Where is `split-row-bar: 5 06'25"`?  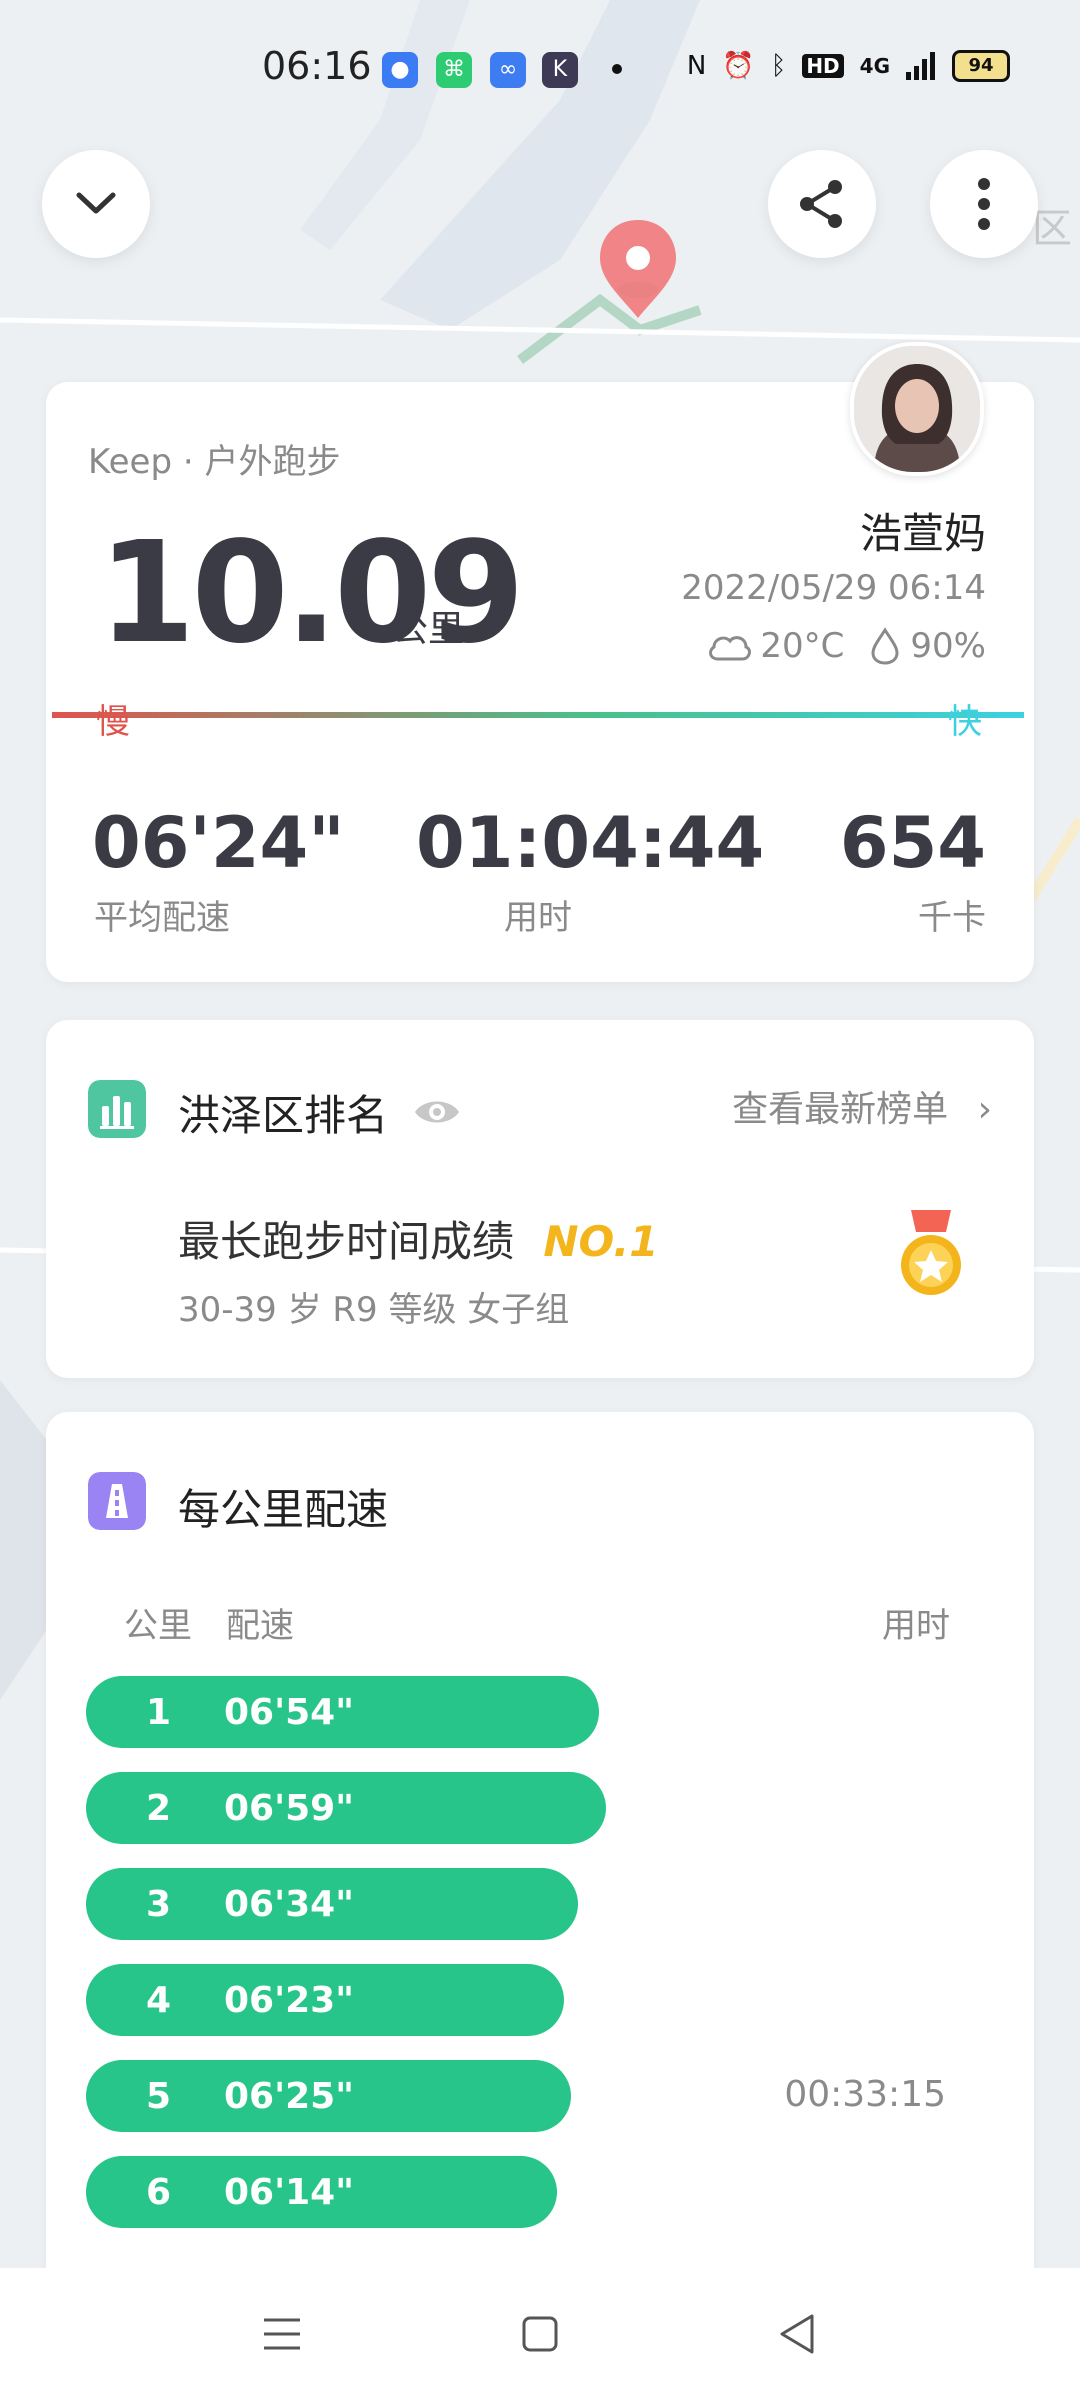
split-row-bar: 5 06'25" is located at coordinates (328, 2096).